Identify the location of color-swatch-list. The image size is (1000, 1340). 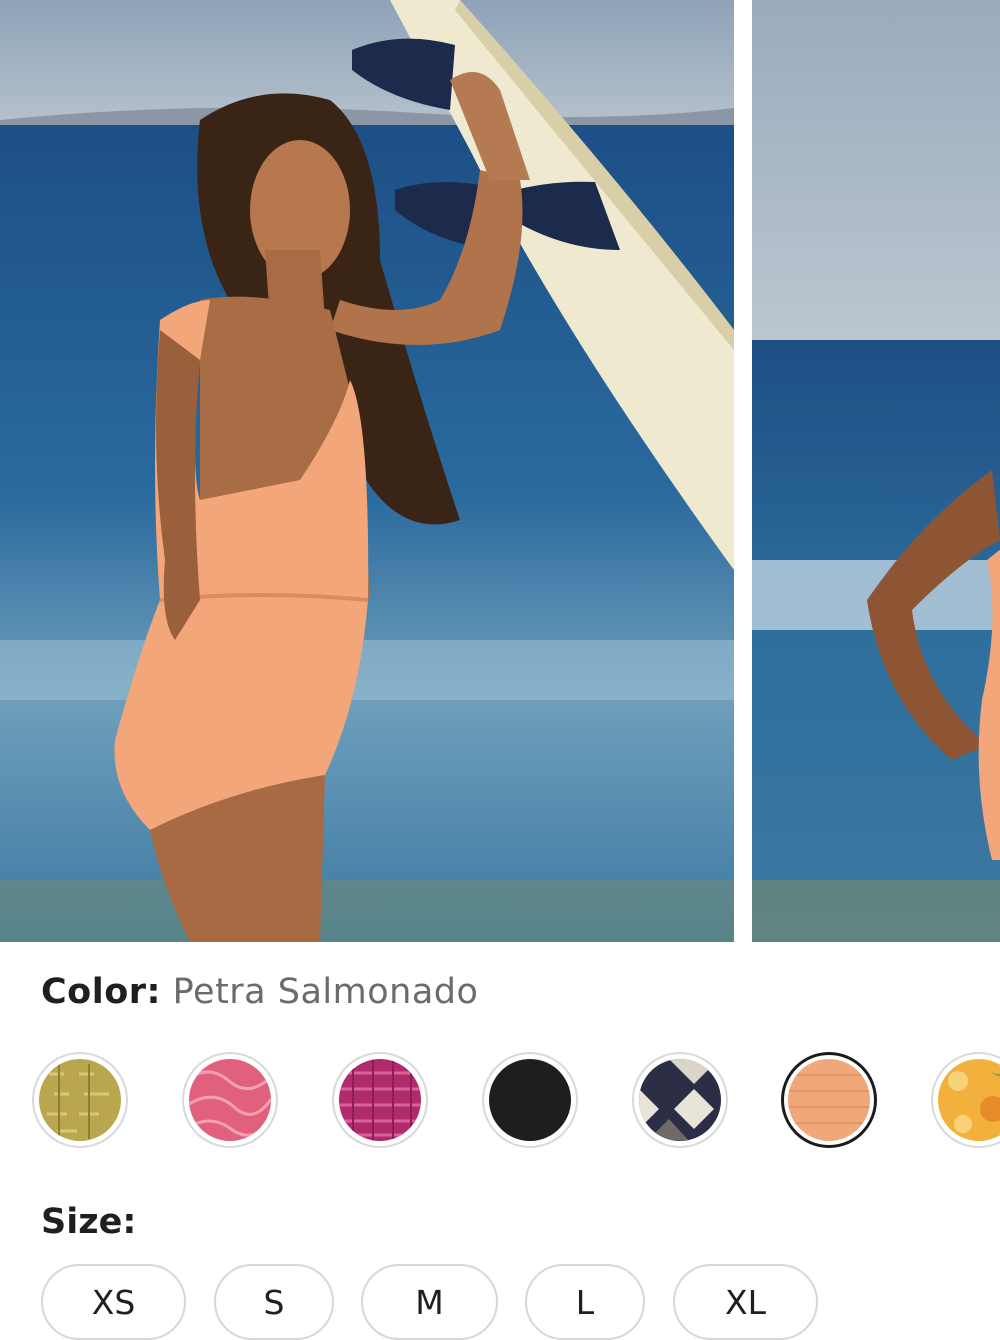
(500, 1102).